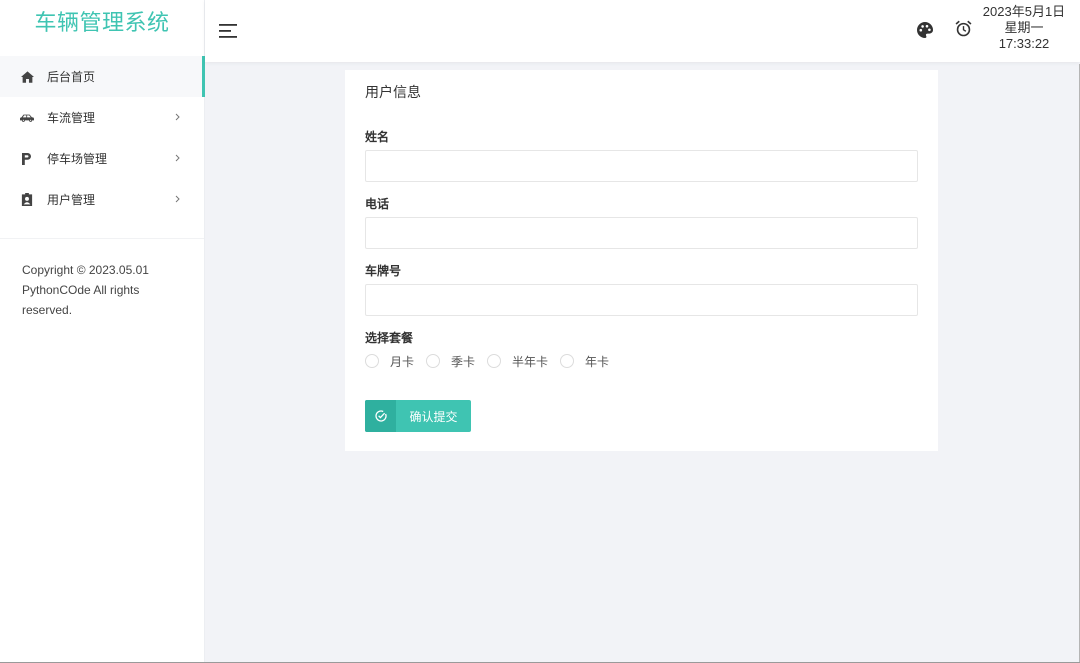  Describe the element at coordinates (1024, 43) in the screenshot. I see `time-text: 17:33:22` at that location.